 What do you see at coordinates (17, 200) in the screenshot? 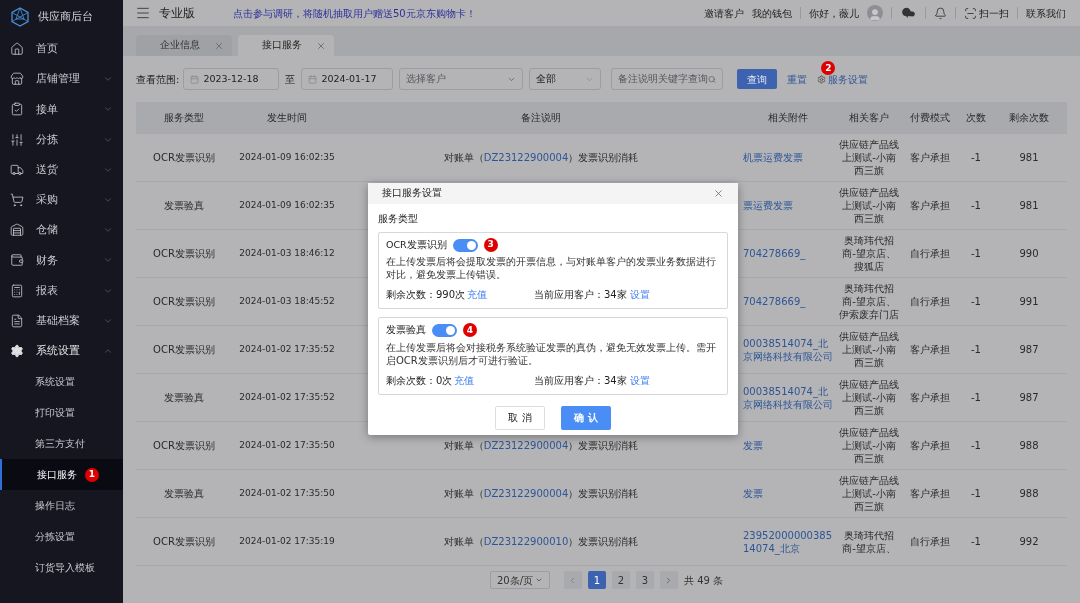
I see `cart-icon` at bounding box center [17, 200].